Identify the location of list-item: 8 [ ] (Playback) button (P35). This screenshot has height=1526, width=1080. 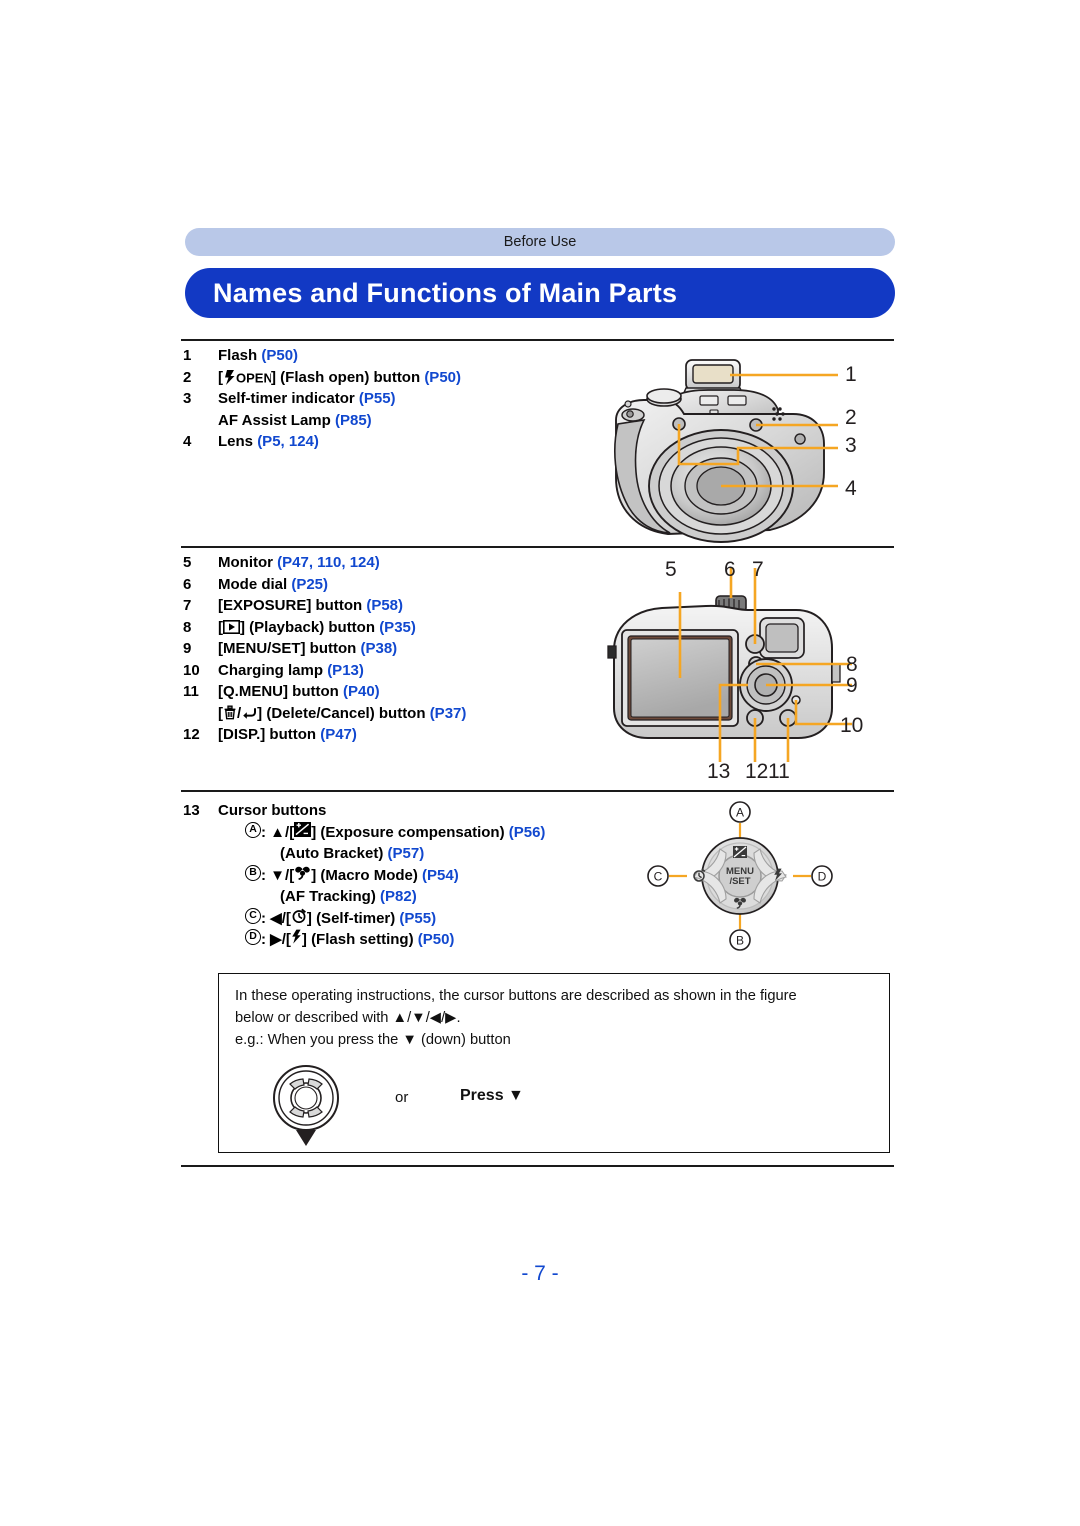
(324, 628).